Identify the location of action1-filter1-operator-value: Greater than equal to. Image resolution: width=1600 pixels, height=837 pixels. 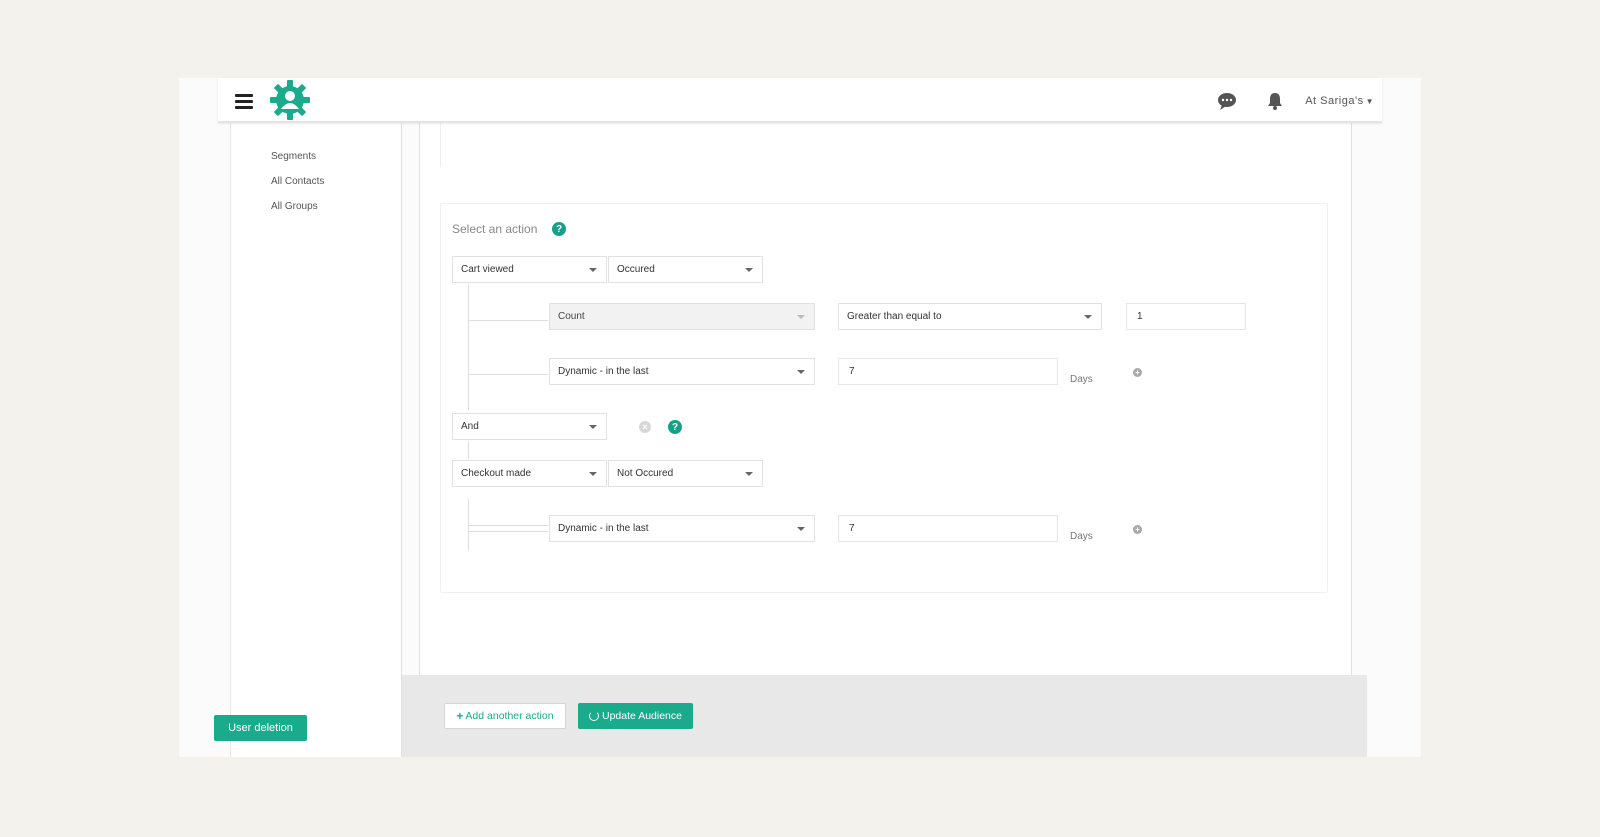
(894, 316).